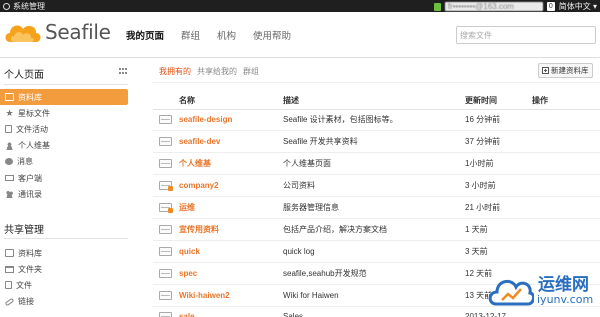 The height and width of the screenshot is (317, 600). I want to click on library-name-link: 宣传用资料, so click(231, 229).